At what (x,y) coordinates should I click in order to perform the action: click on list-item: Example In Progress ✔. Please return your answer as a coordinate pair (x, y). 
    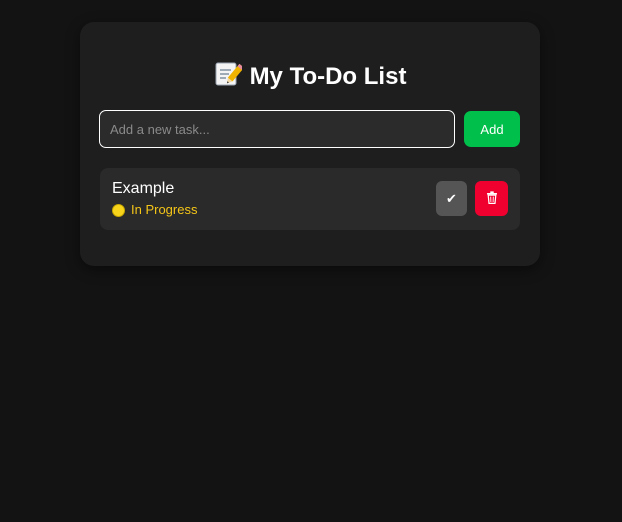
    Looking at the image, I should click on (310, 199).